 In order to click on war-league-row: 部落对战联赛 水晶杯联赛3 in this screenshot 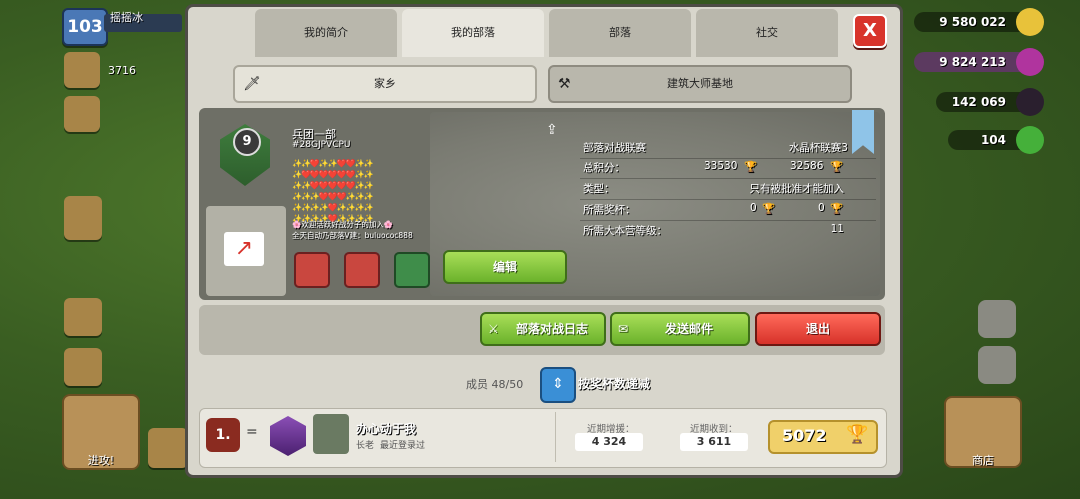, I will do `click(728, 149)`.